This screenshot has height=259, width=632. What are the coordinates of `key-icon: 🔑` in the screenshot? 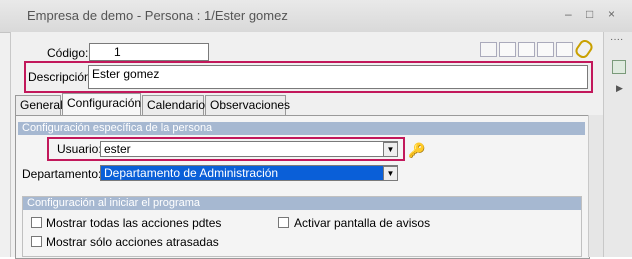 It's located at (418, 150).